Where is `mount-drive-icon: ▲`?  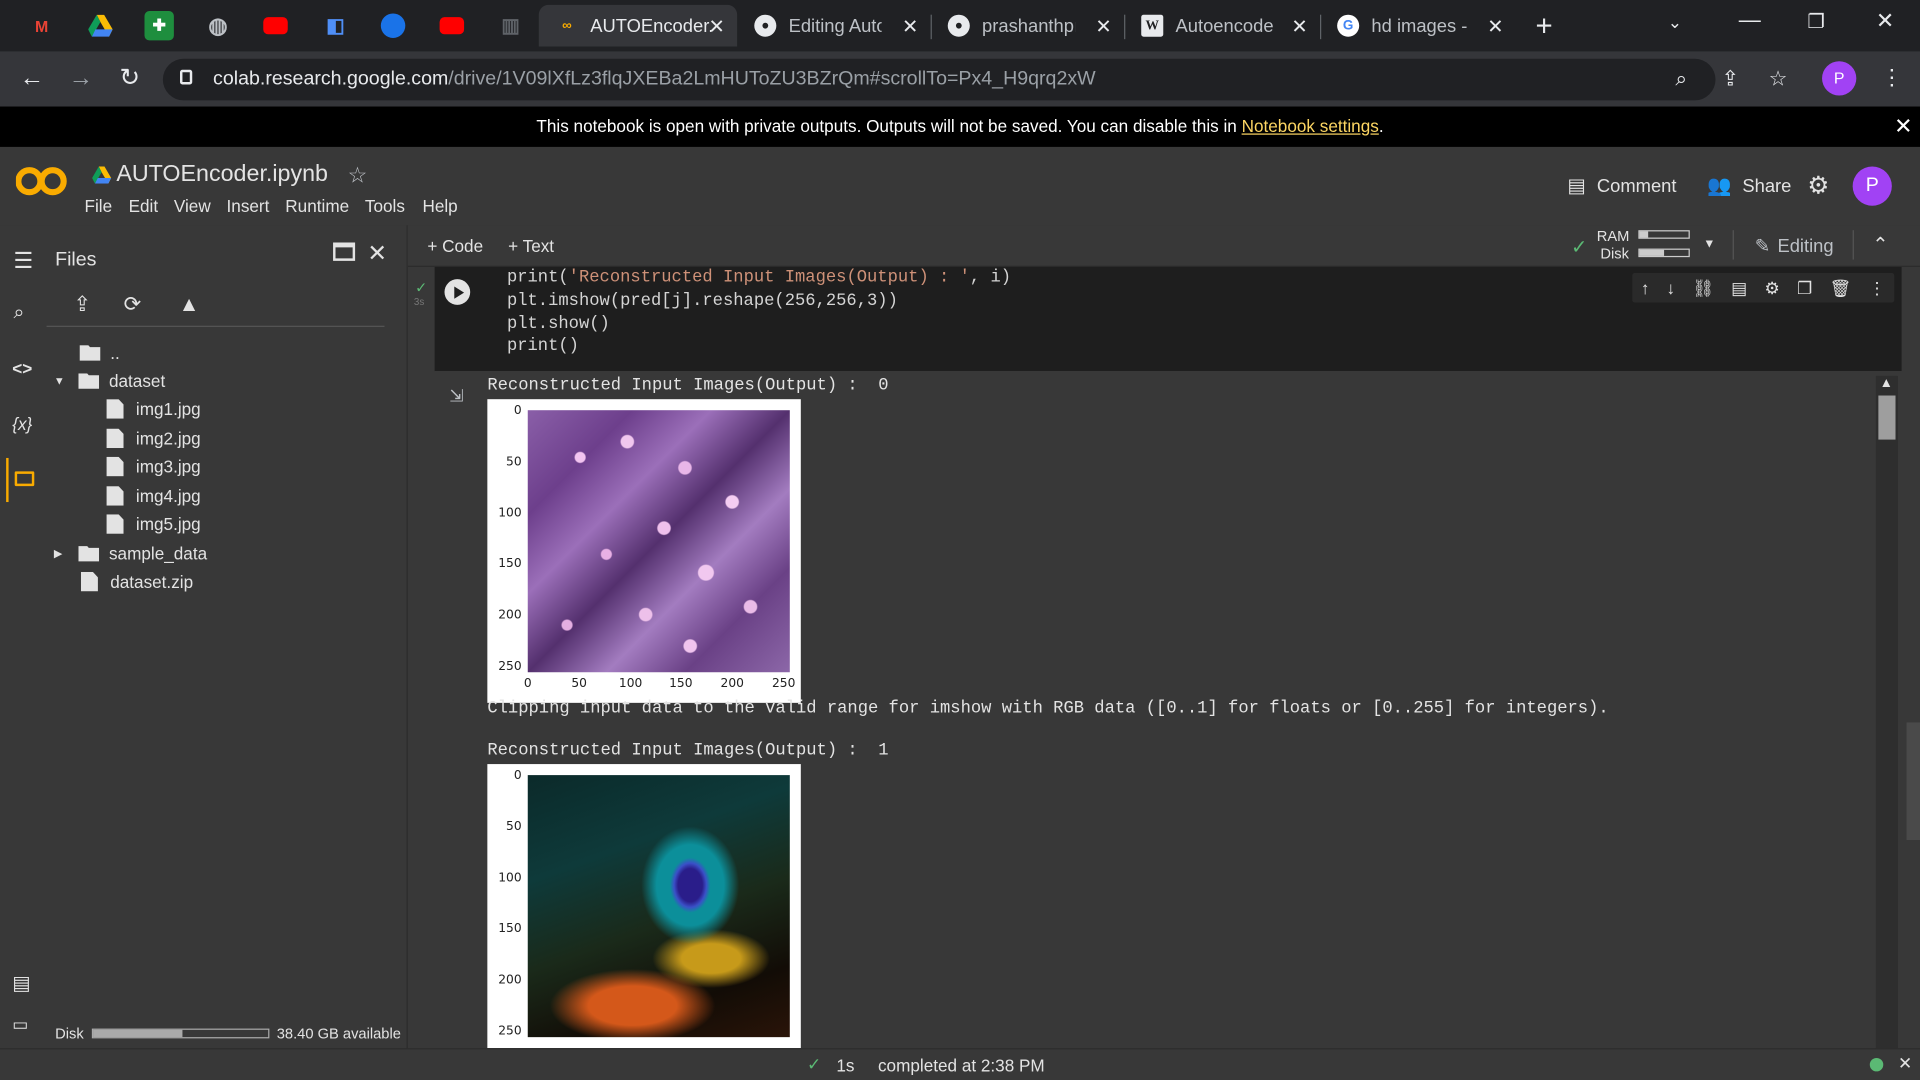 mount-drive-icon: ▲ is located at coordinates (189, 305).